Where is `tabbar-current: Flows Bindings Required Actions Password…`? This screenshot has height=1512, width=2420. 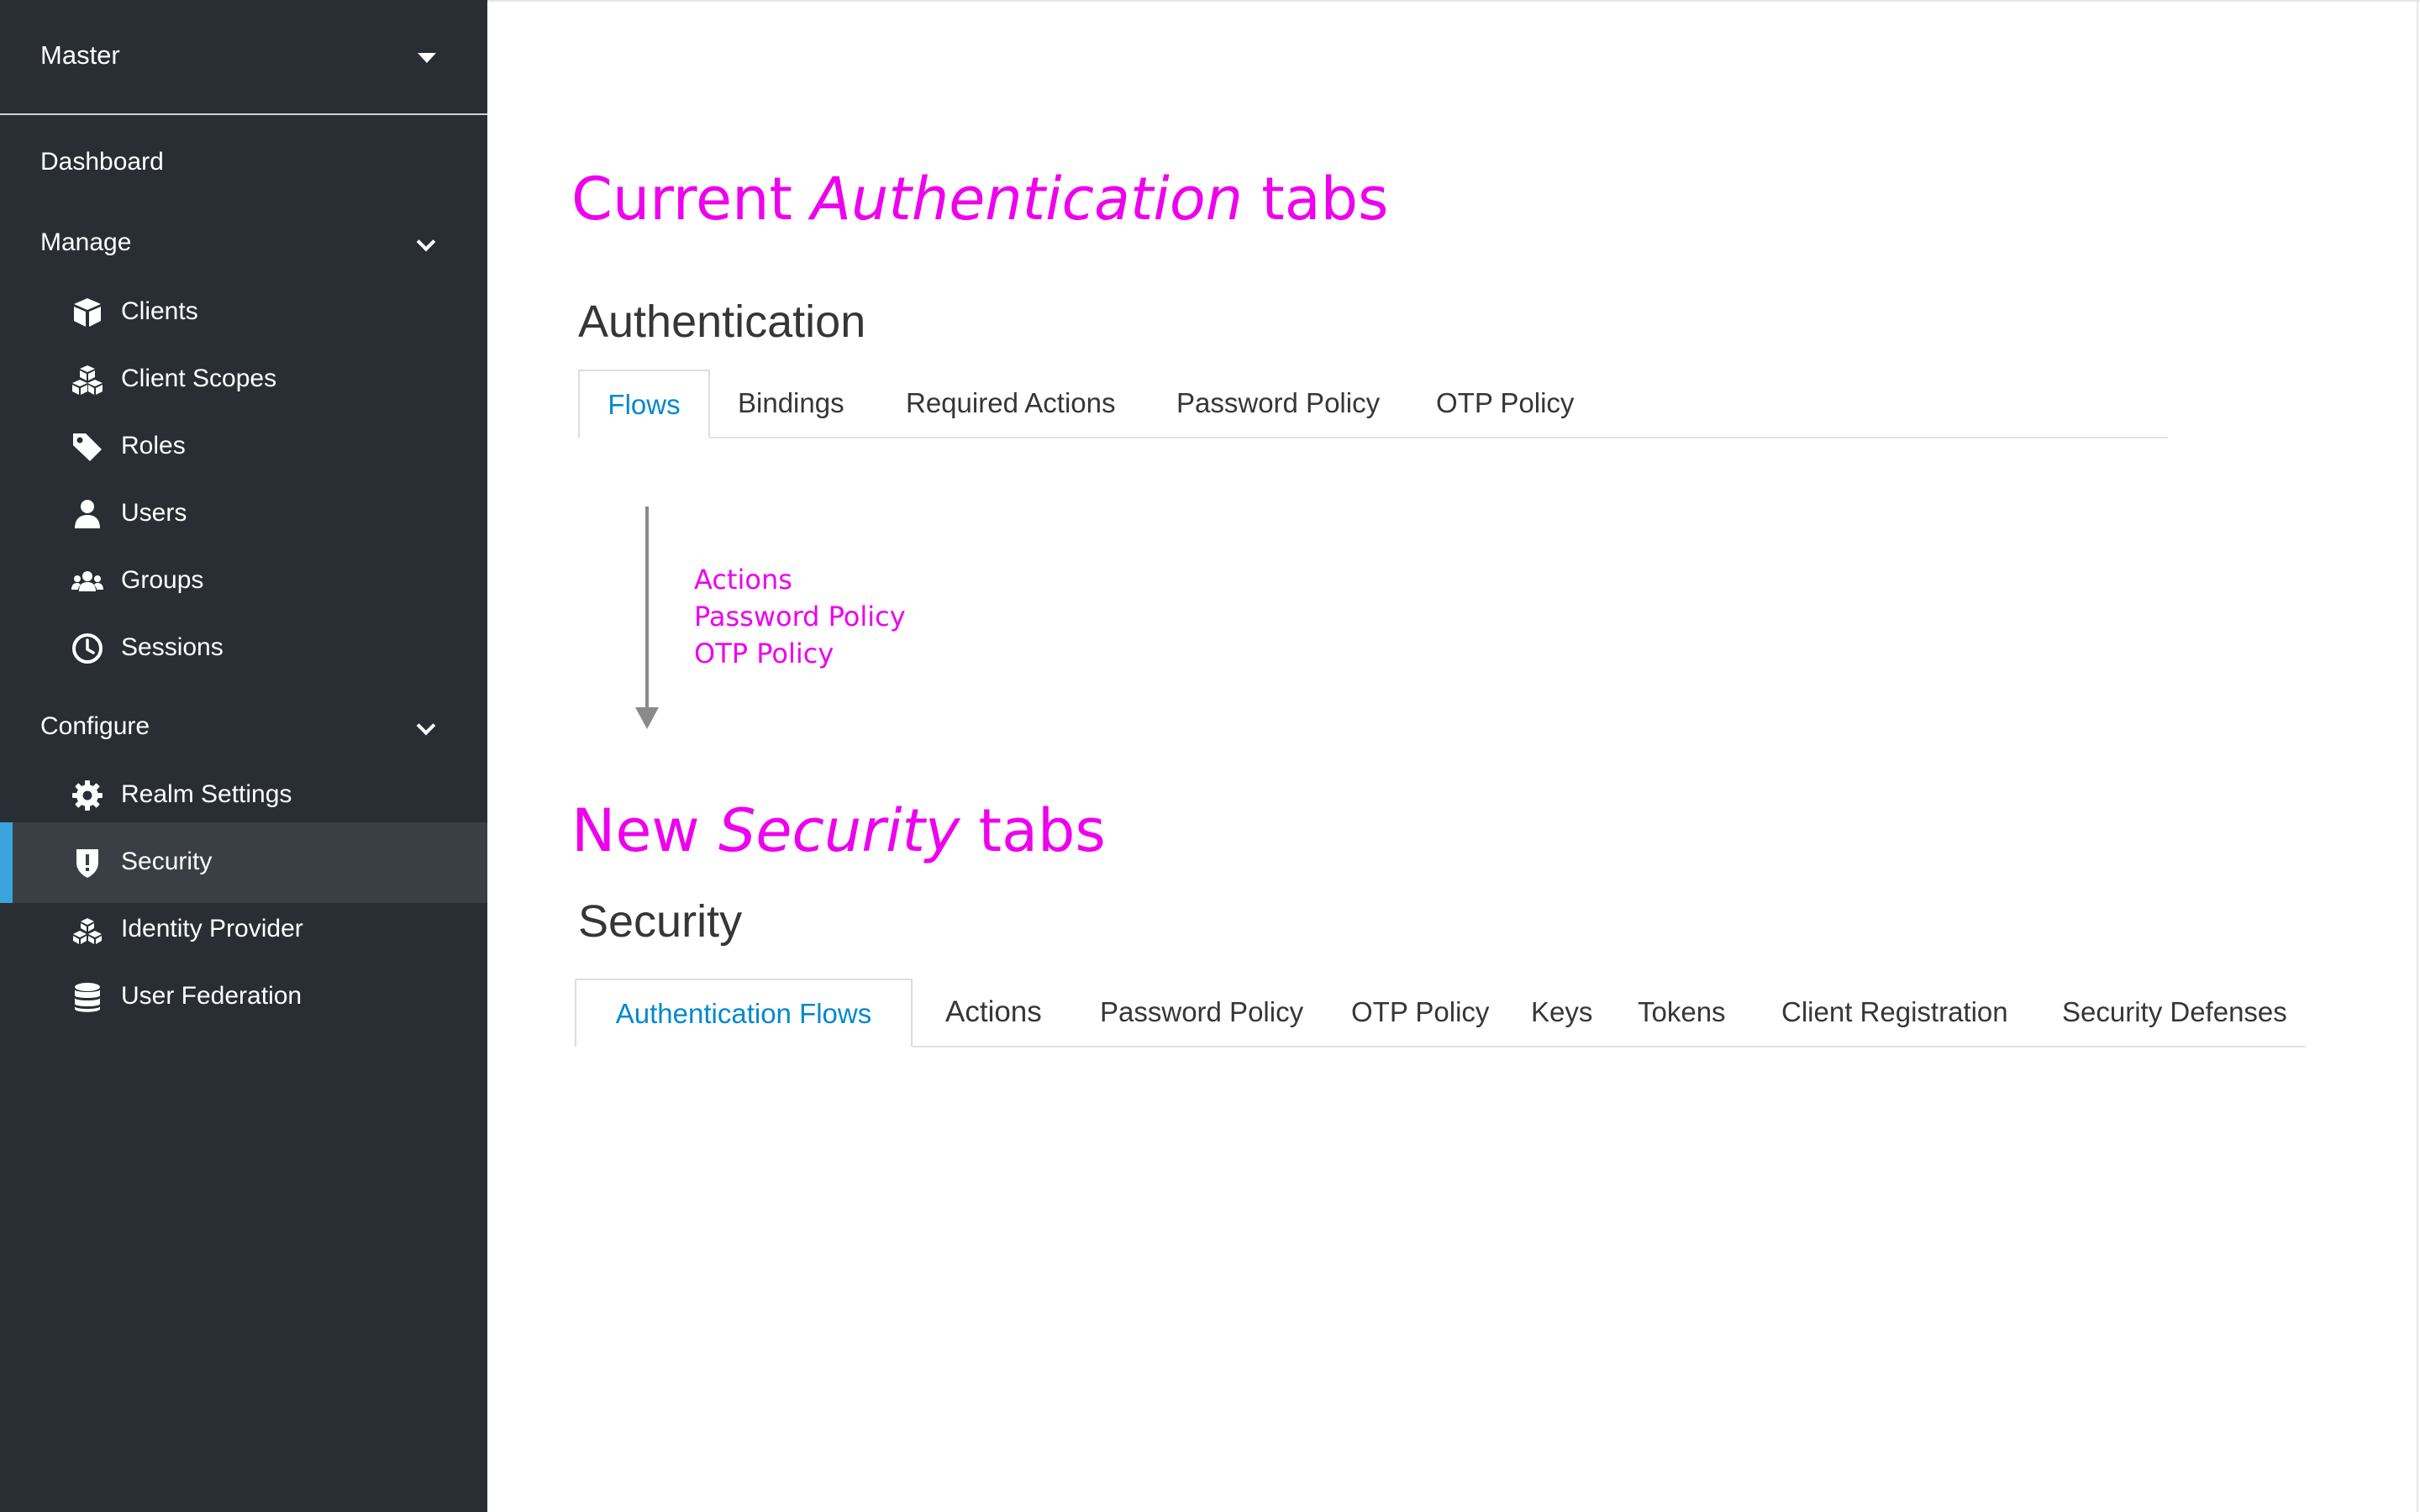 tabbar-current: Flows Bindings Required Actions Password… is located at coordinates (1373, 404).